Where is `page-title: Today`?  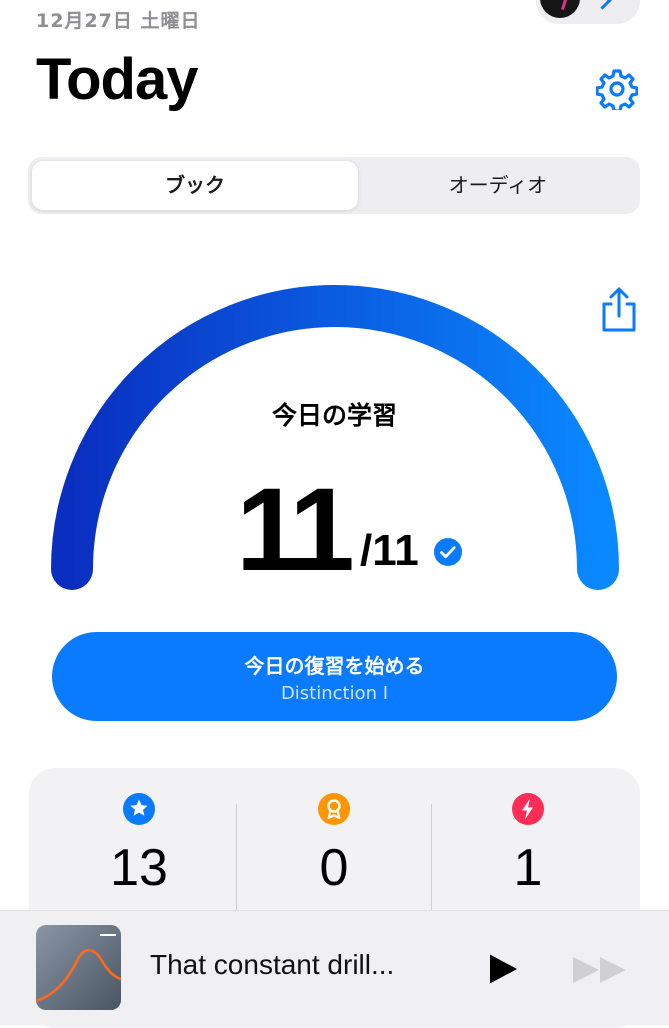 page-title: Today is located at coordinates (117, 79).